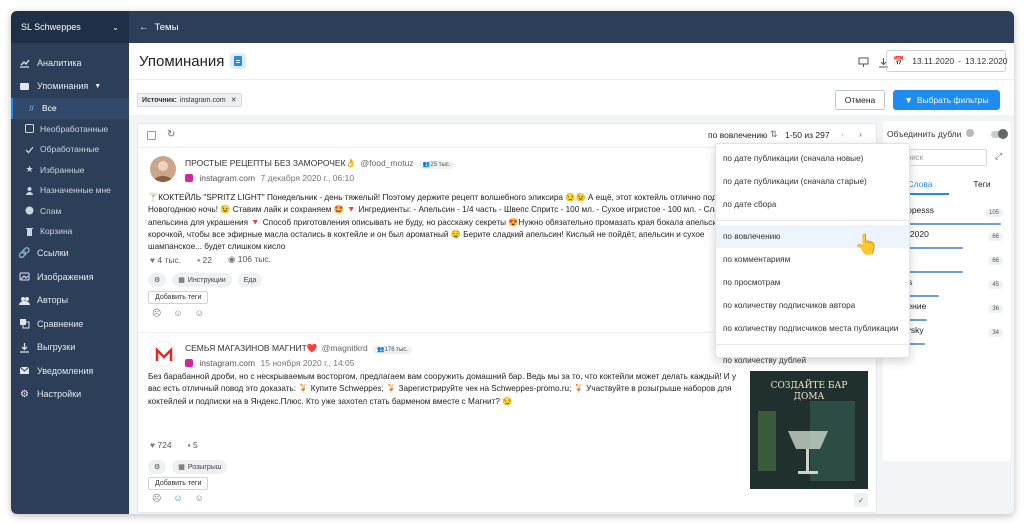 This screenshot has width=1024, height=524. I want to click on sidebar-item-analytics: Аналитика, so click(70, 63).